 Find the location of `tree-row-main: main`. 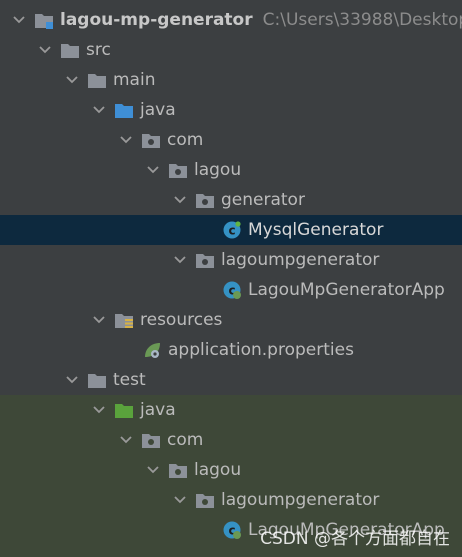

tree-row-main: main is located at coordinates (231, 80).